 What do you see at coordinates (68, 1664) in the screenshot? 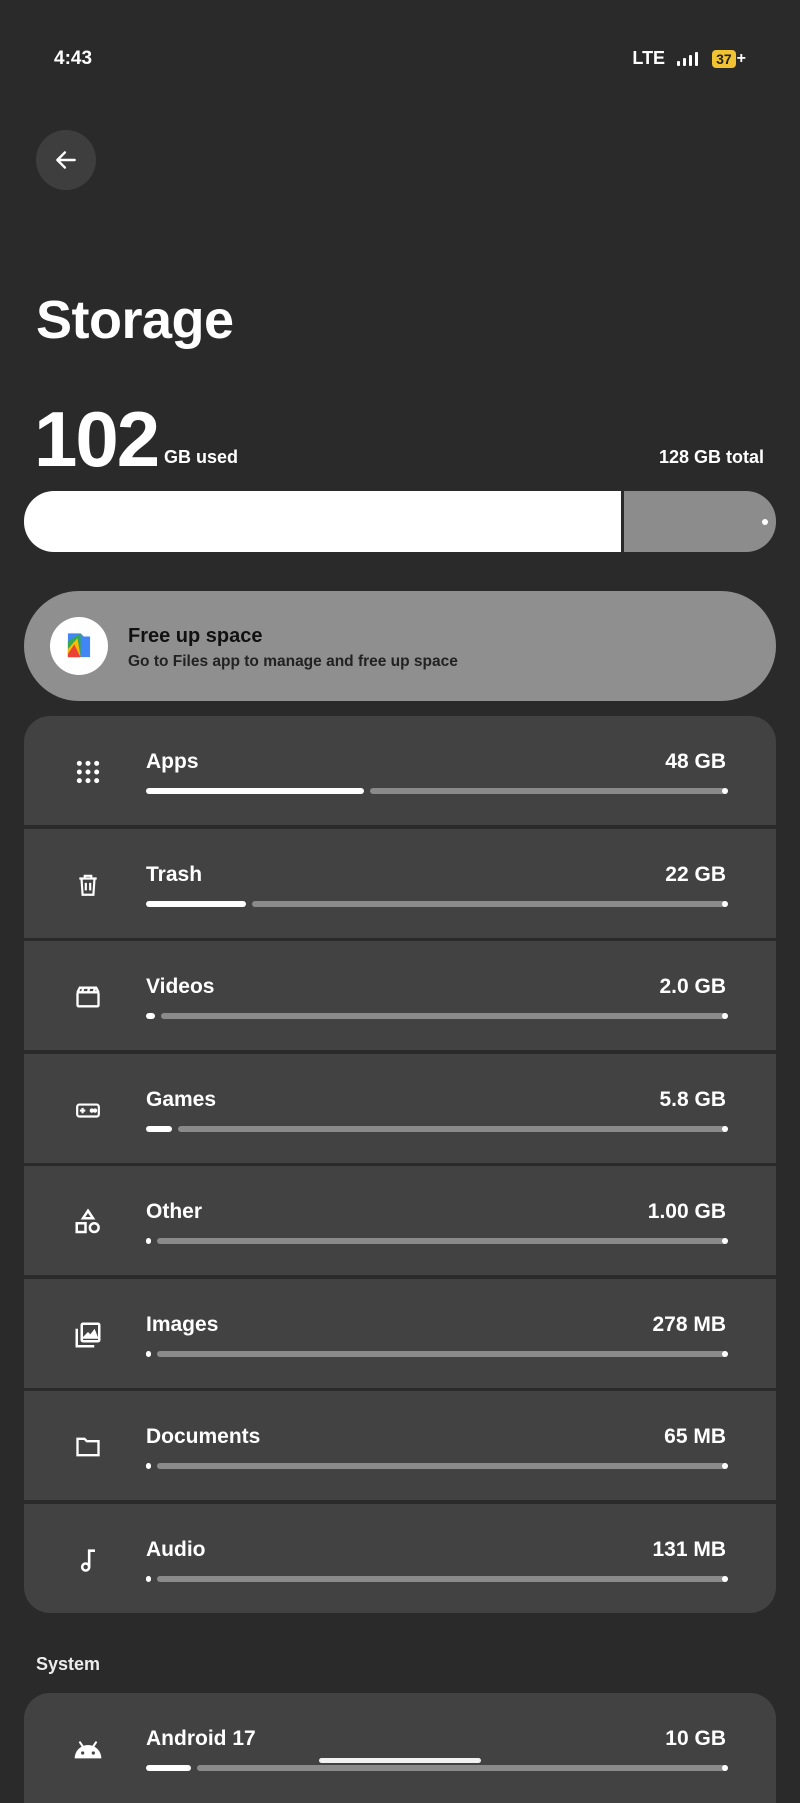
I see `section-header-system: System` at bounding box center [68, 1664].